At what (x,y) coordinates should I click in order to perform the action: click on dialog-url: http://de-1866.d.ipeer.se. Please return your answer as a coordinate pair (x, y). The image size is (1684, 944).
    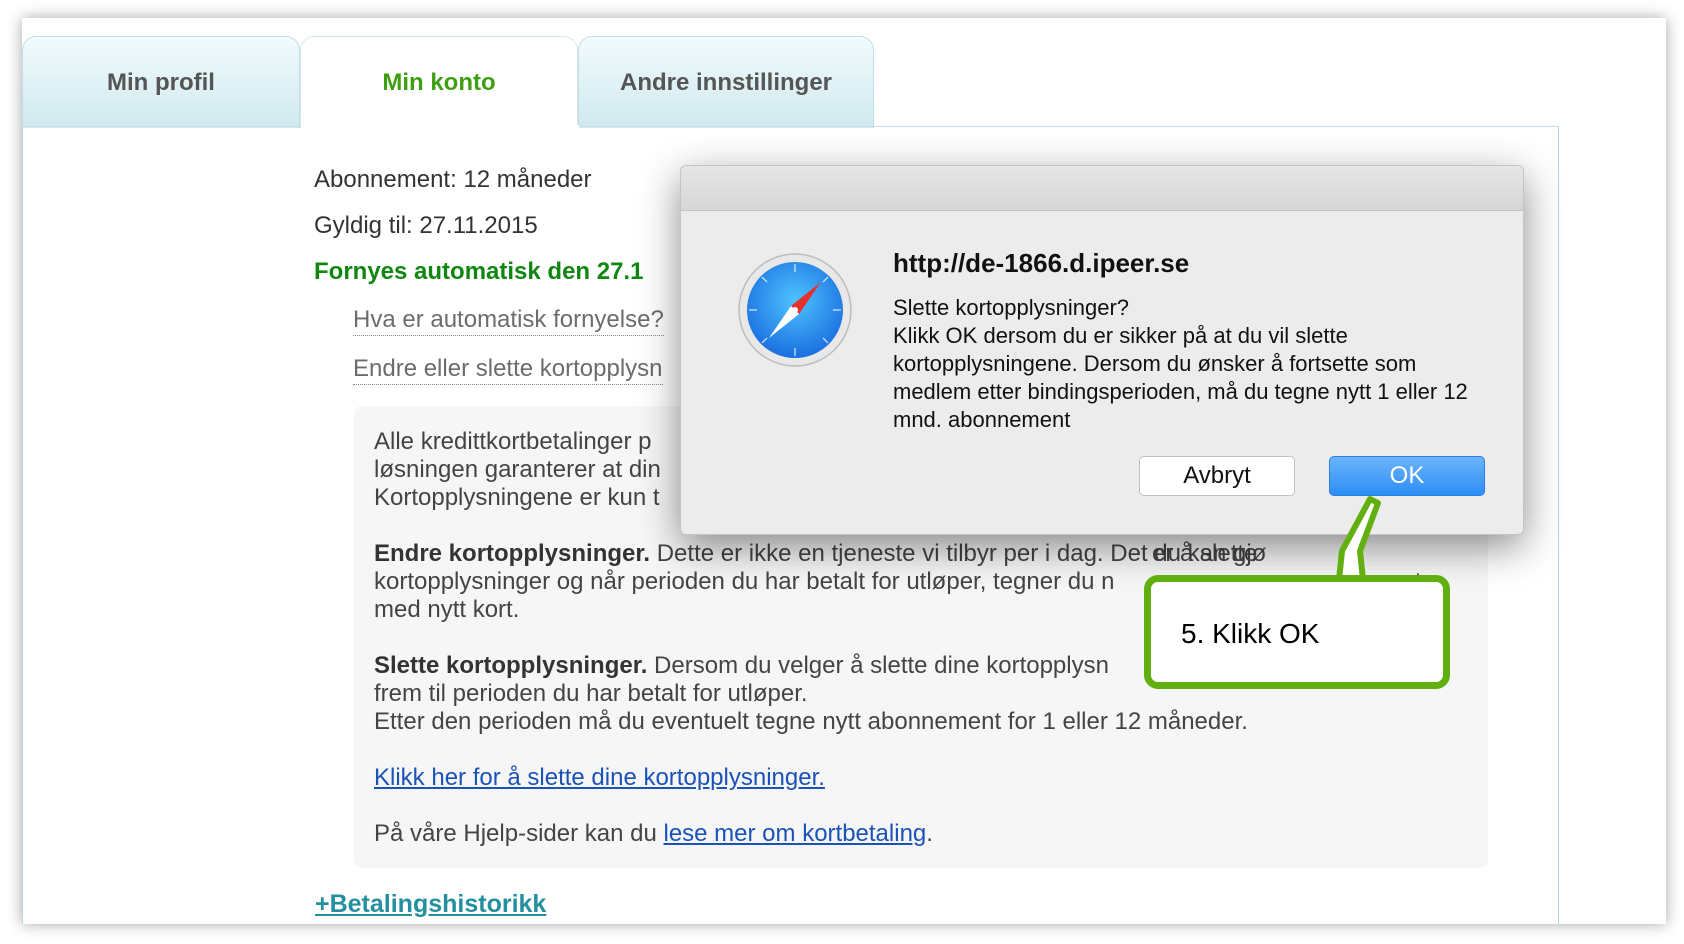
    Looking at the image, I should click on (1041, 263).